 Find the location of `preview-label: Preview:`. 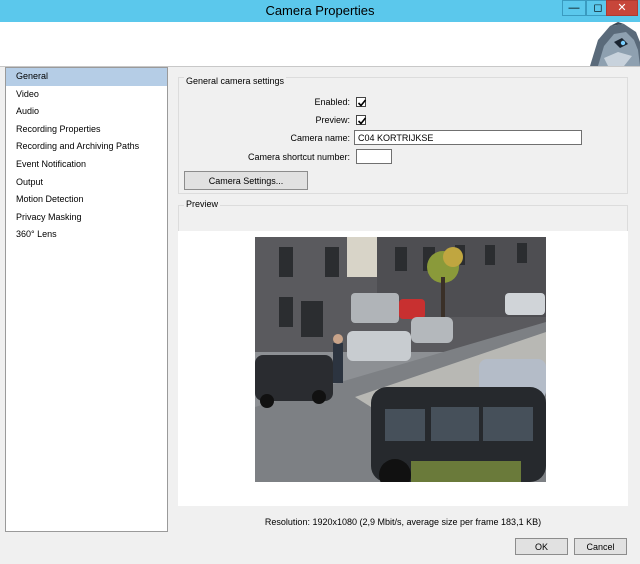

preview-label: Preview: is located at coordinates (332, 120).